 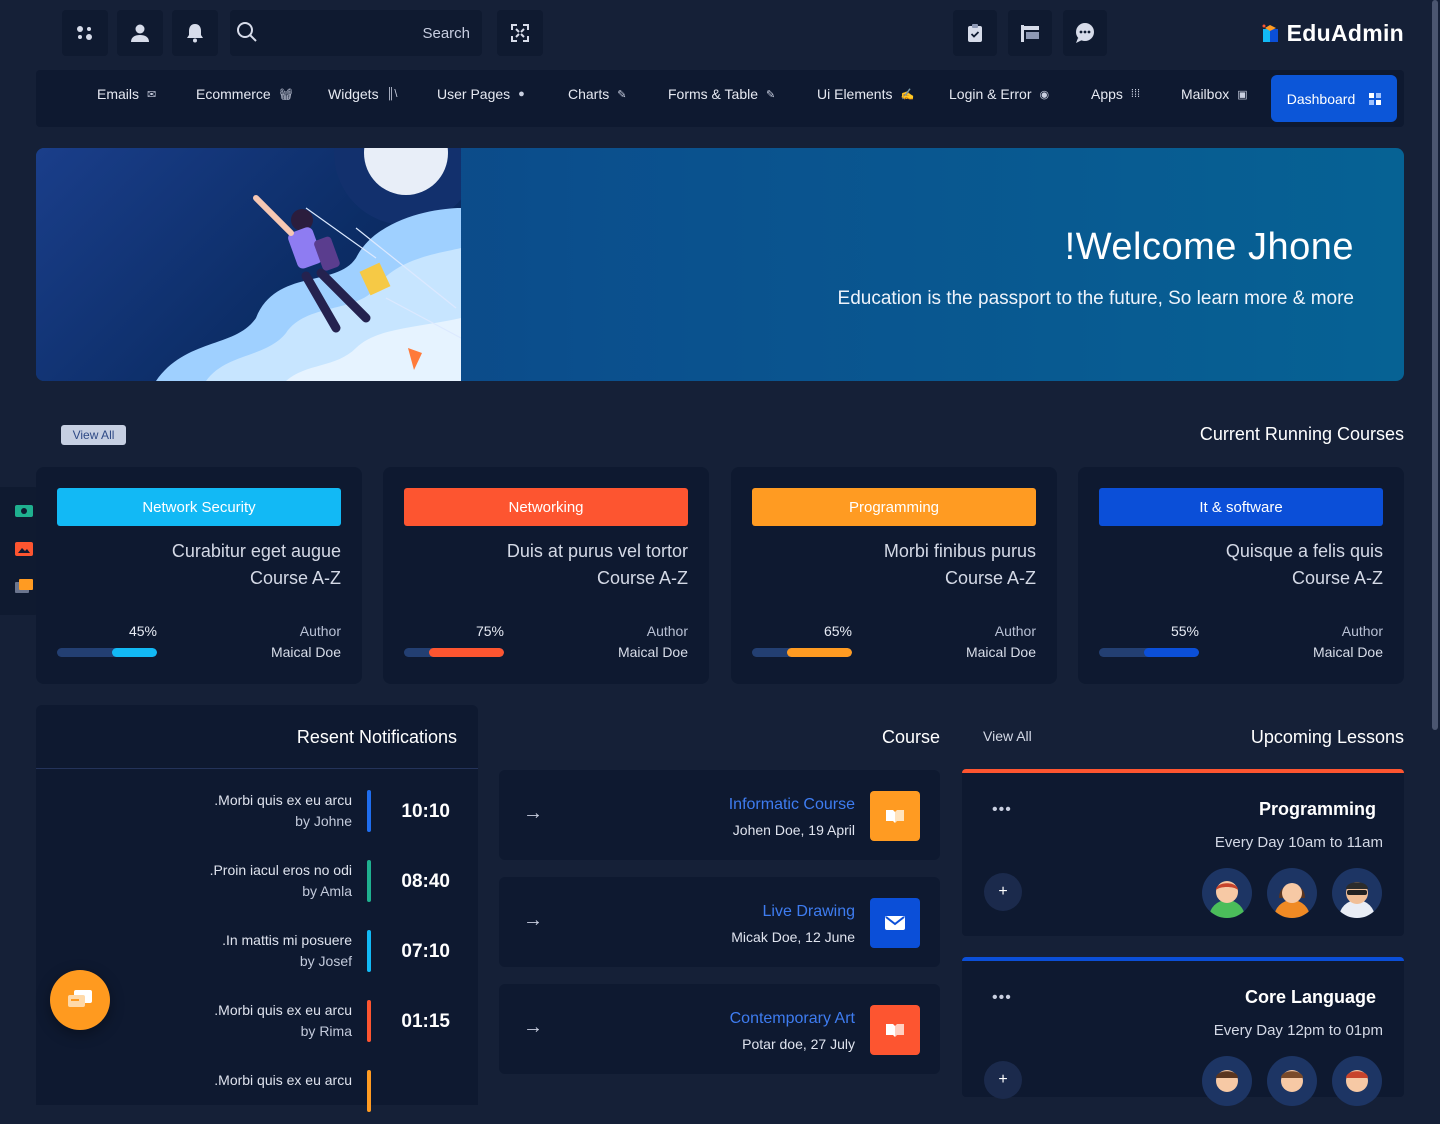 What do you see at coordinates (1183, 852) in the screenshot?
I see `lesson-card: ••• Programming Every Day 10am to 11am +` at bounding box center [1183, 852].